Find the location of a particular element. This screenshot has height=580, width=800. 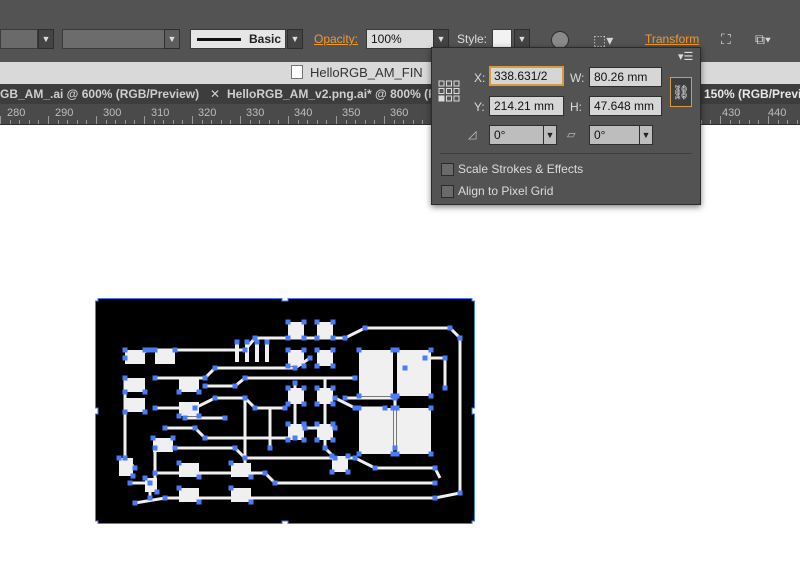

opacity-input: 100% is located at coordinates (400, 39).